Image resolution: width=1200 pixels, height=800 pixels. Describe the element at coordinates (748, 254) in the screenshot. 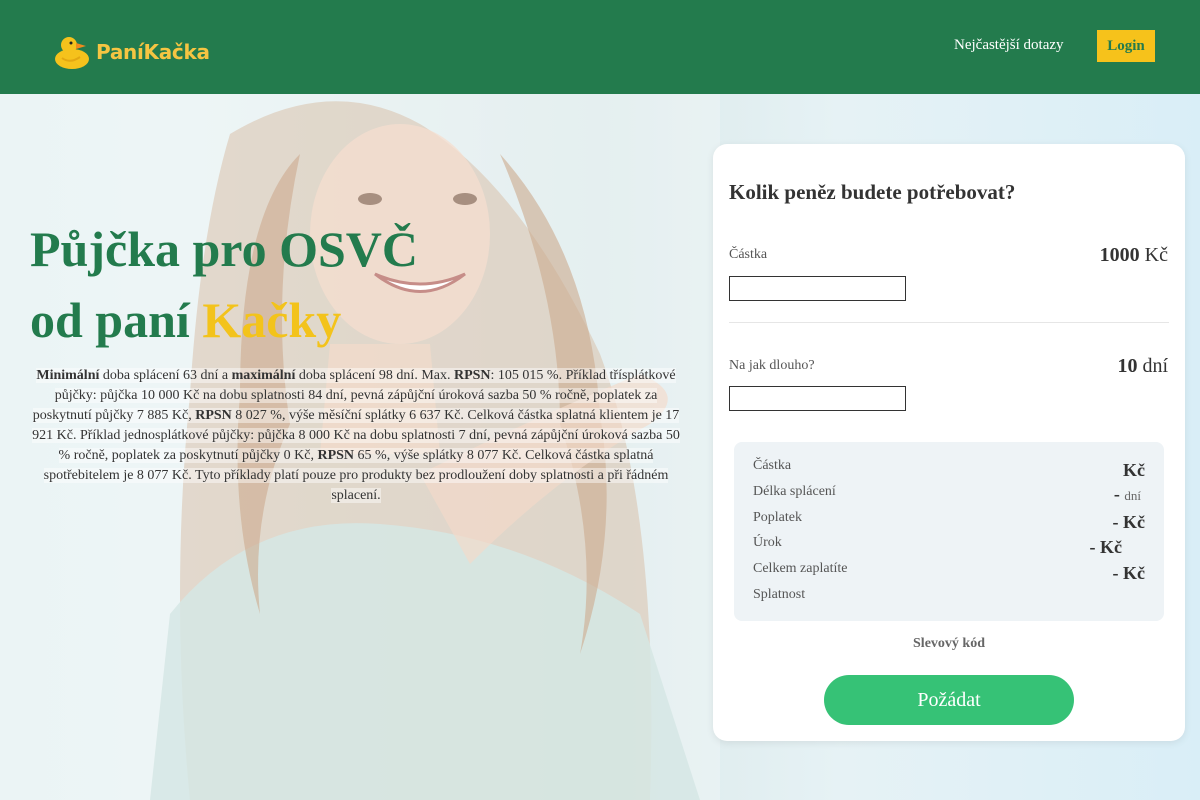

I see `amount-label: Částka` at that location.